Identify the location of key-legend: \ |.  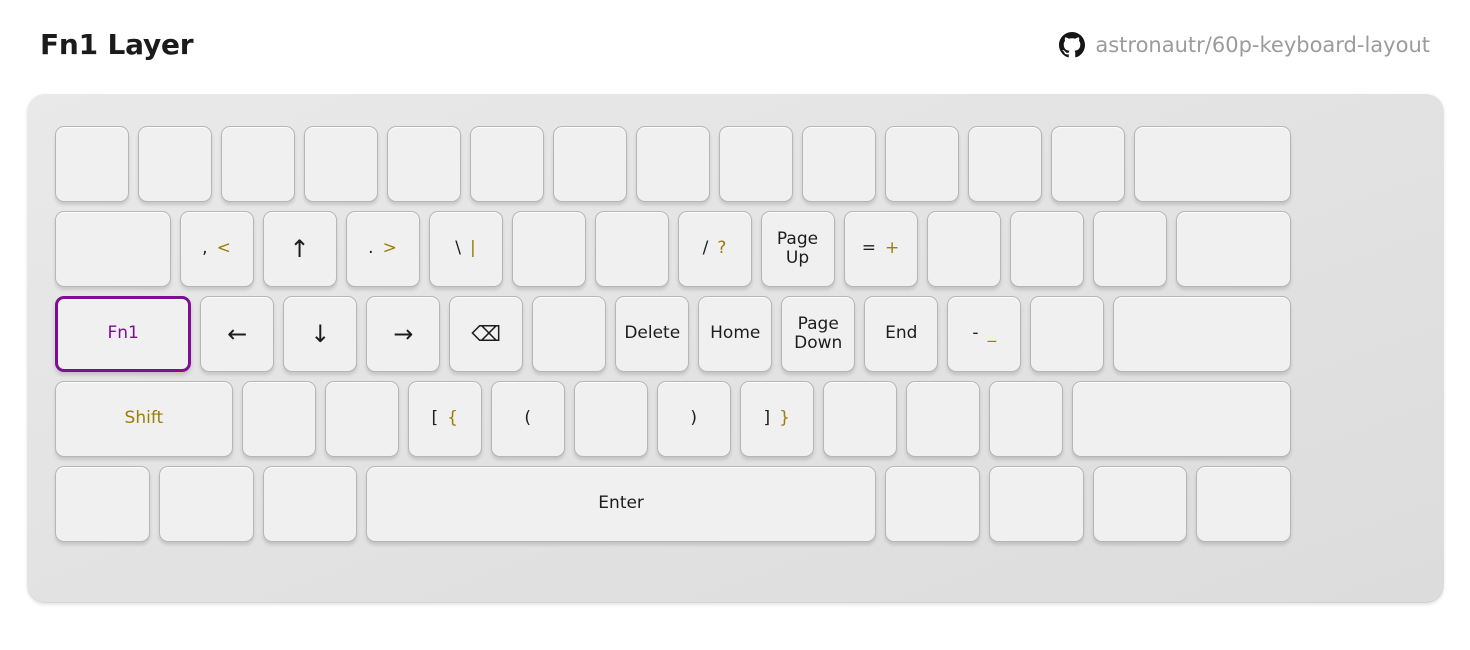
(465, 248).